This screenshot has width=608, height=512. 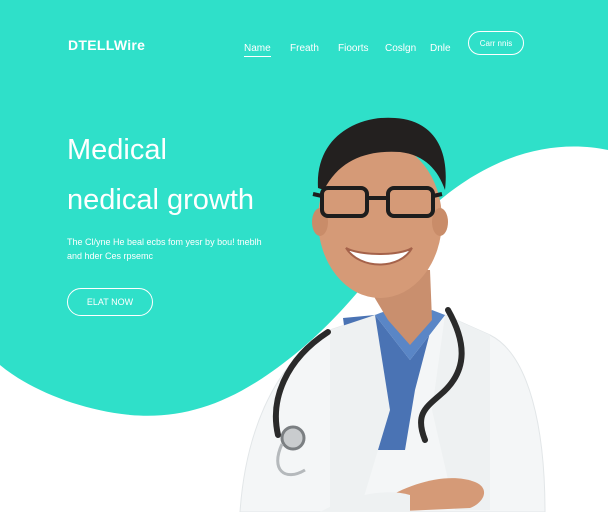 What do you see at coordinates (117, 150) in the screenshot?
I see `hero-title-line-1: Medical` at bounding box center [117, 150].